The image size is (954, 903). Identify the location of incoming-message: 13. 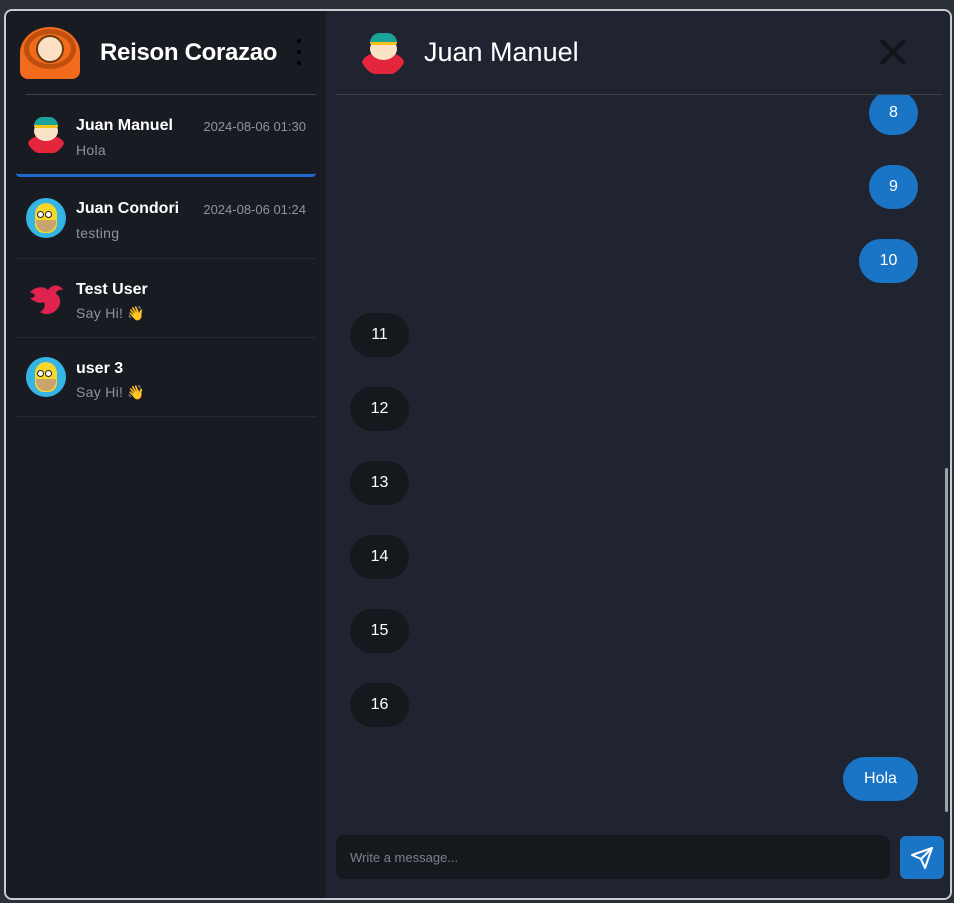
(379, 483).